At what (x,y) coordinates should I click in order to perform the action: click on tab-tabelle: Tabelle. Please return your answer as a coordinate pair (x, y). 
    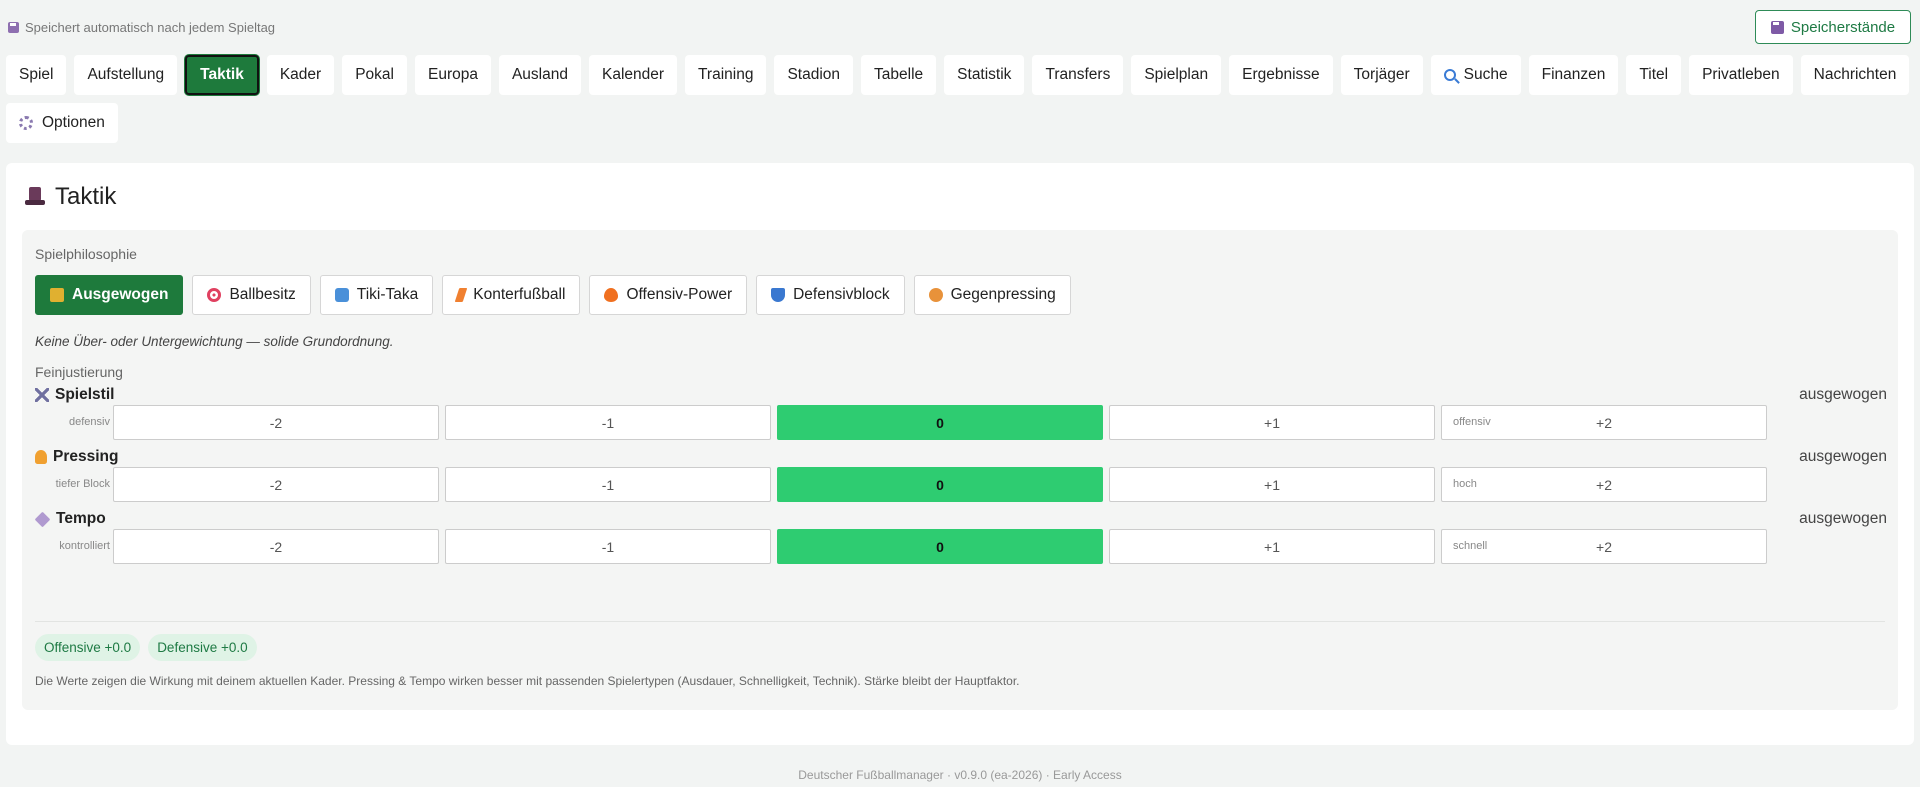
    Looking at the image, I should click on (899, 75).